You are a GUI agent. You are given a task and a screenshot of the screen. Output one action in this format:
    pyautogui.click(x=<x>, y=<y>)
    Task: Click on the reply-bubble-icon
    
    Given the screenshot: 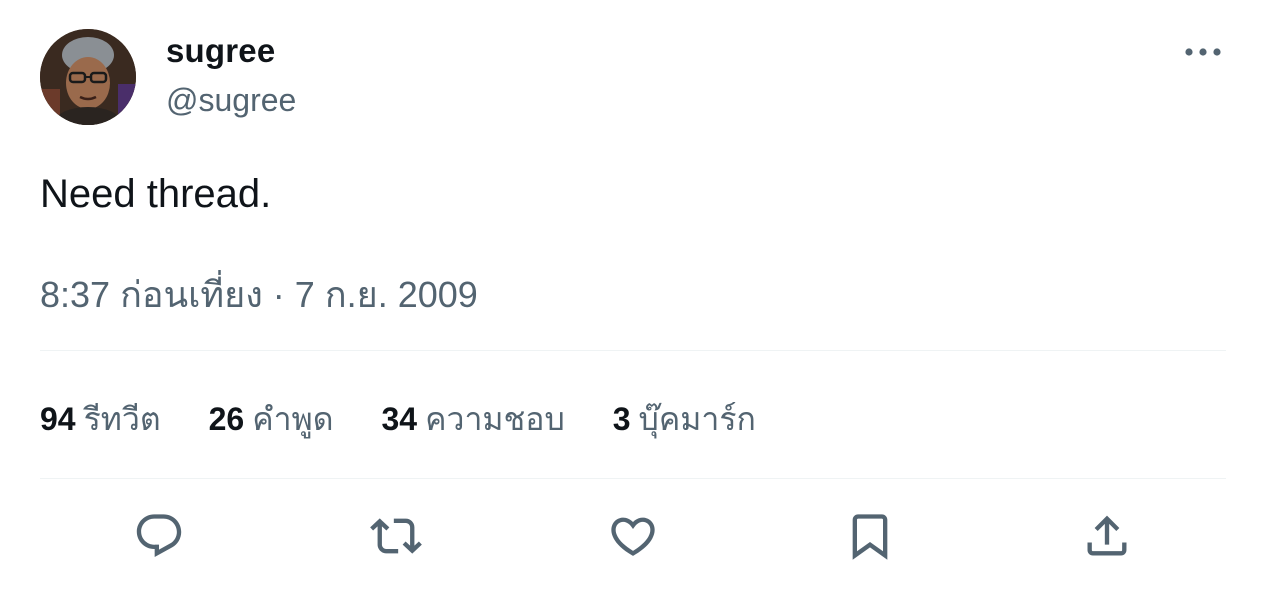 What is the action you would take?
    pyautogui.click(x=159, y=536)
    